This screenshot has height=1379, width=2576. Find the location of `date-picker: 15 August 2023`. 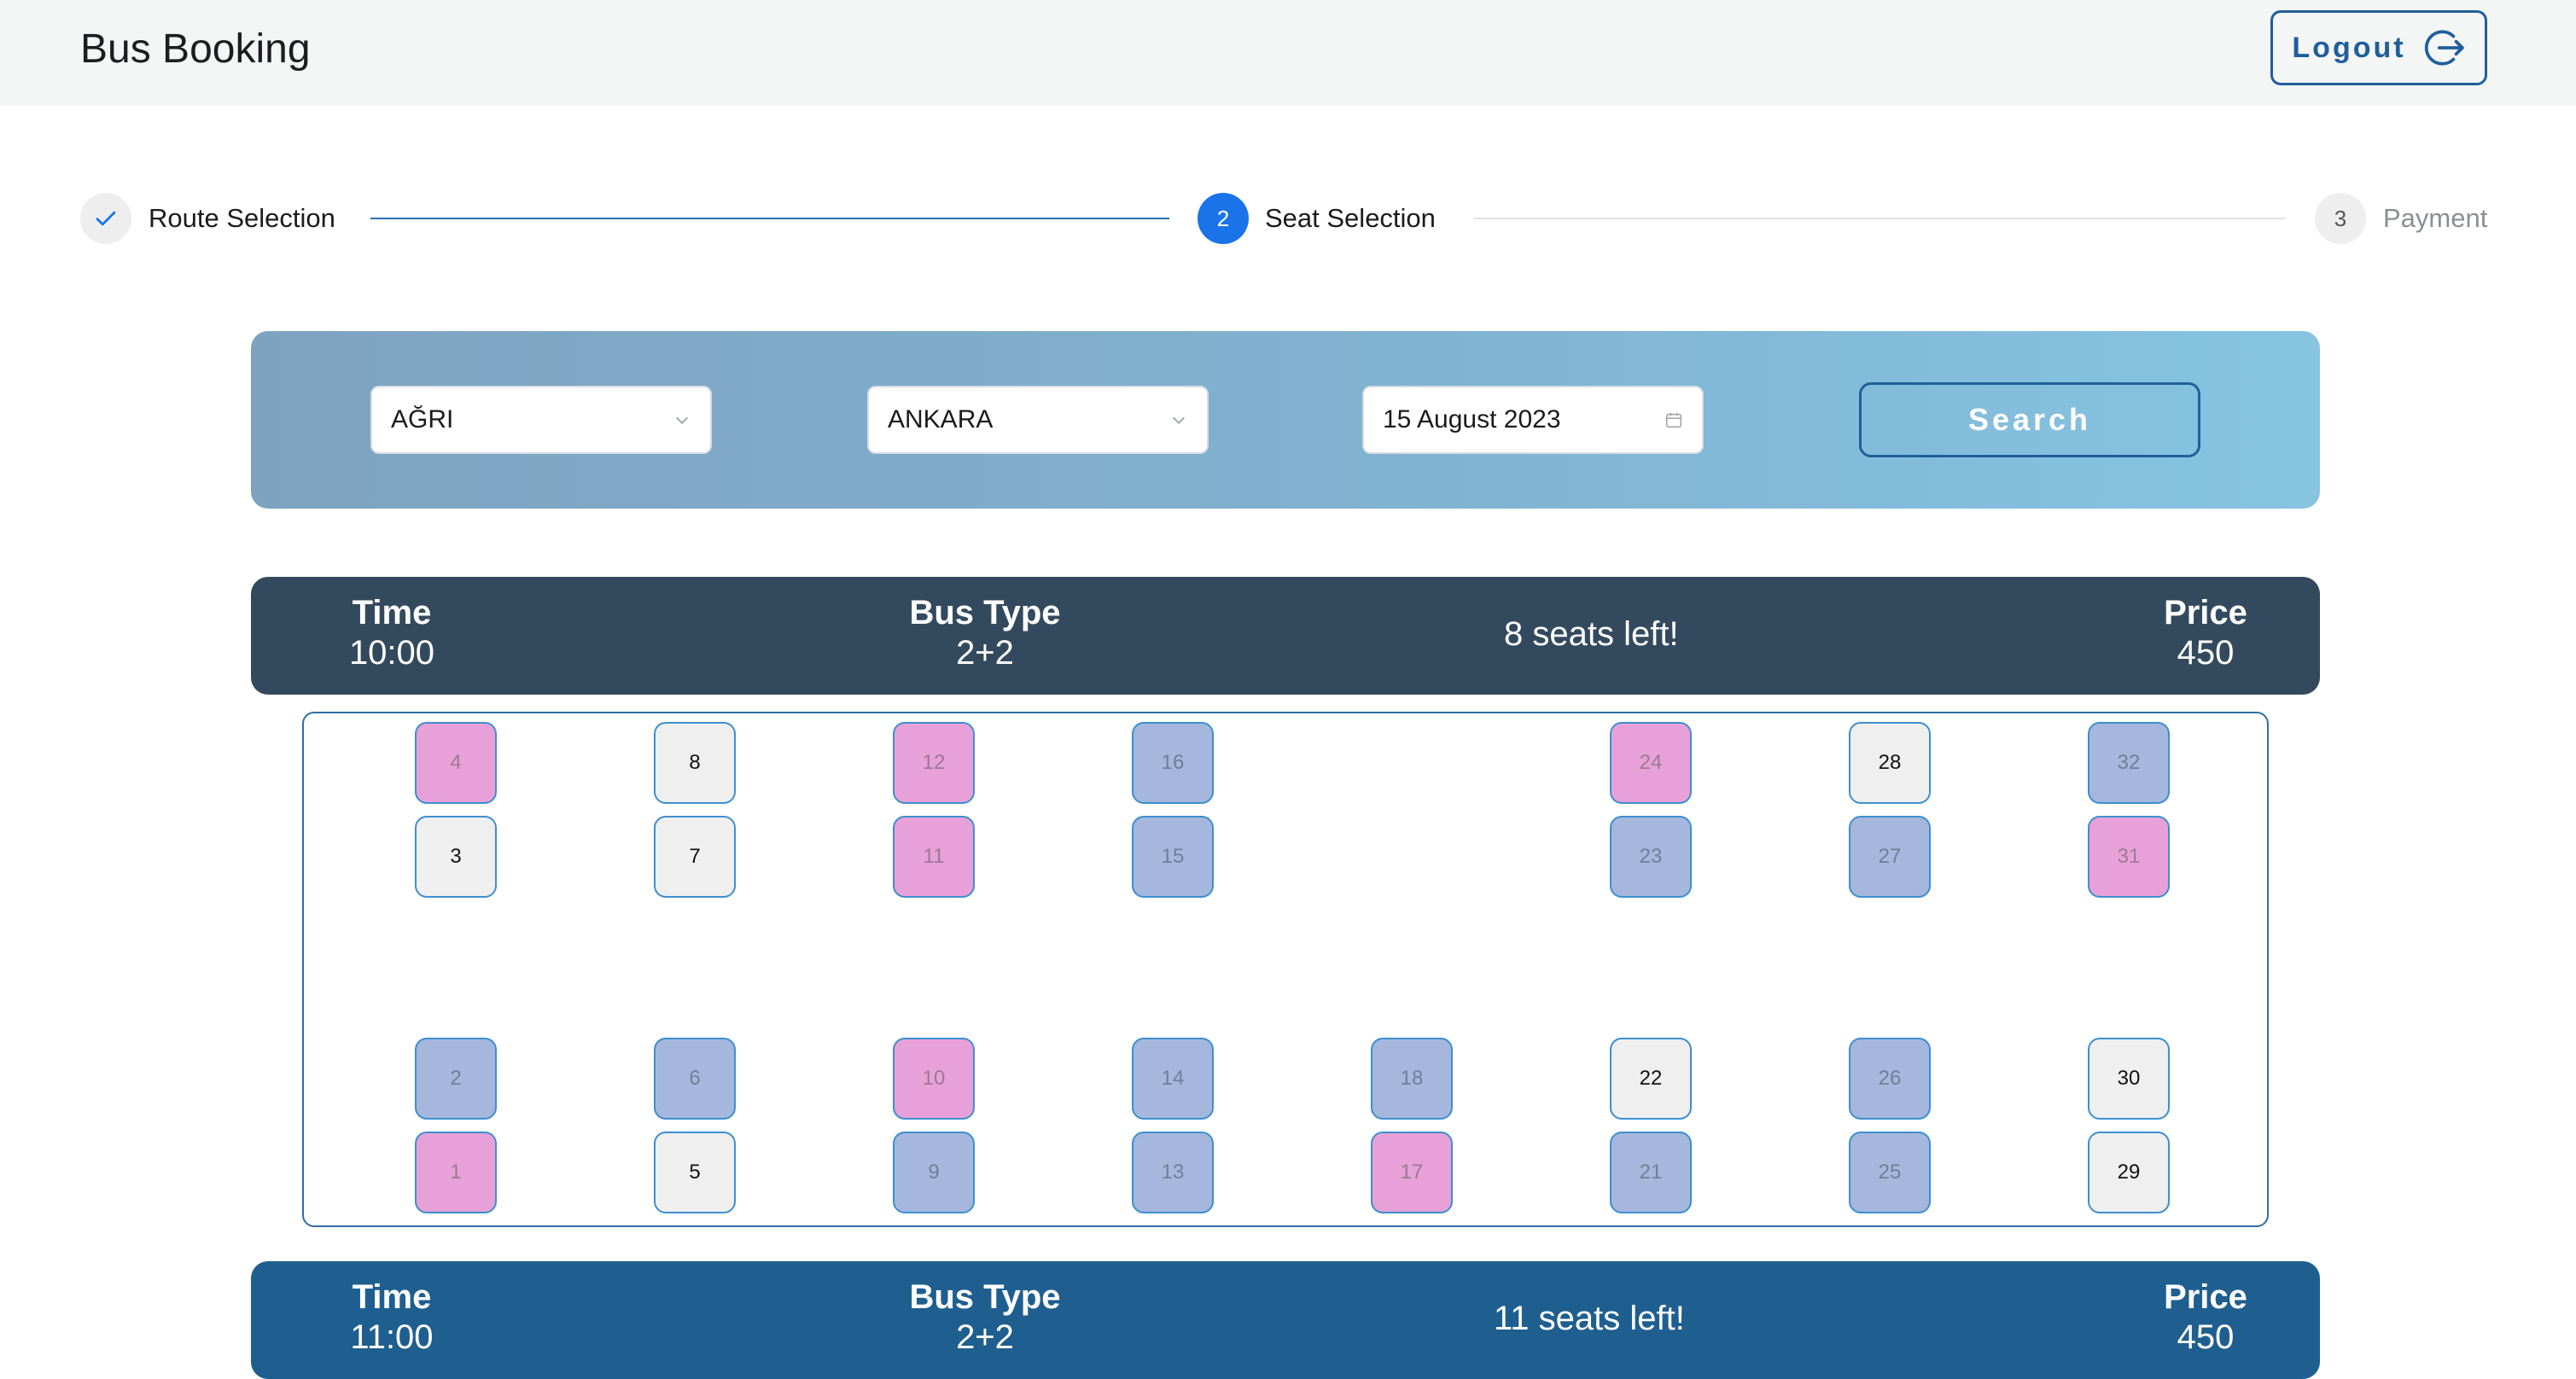

date-picker: 15 August 2023 is located at coordinates (1533, 420).